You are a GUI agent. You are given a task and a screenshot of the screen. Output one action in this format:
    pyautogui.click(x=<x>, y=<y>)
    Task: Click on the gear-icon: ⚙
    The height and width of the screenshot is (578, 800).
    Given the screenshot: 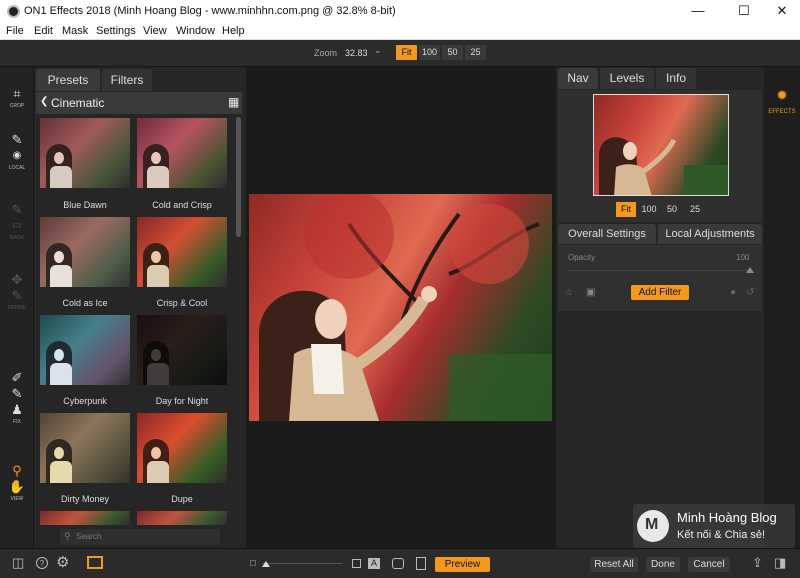 What is the action you would take?
    pyautogui.click(x=62, y=562)
    